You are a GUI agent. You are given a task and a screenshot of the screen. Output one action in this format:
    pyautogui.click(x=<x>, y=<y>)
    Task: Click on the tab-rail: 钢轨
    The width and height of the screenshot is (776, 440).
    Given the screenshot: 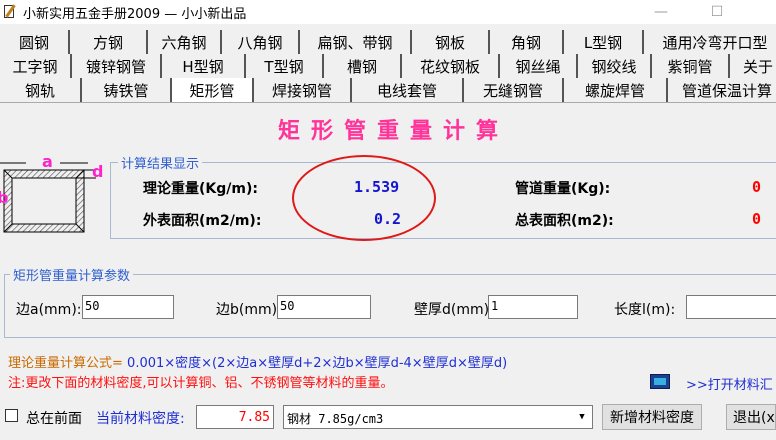 What is the action you would take?
    pyautogui.click(x=41, y=90)
    